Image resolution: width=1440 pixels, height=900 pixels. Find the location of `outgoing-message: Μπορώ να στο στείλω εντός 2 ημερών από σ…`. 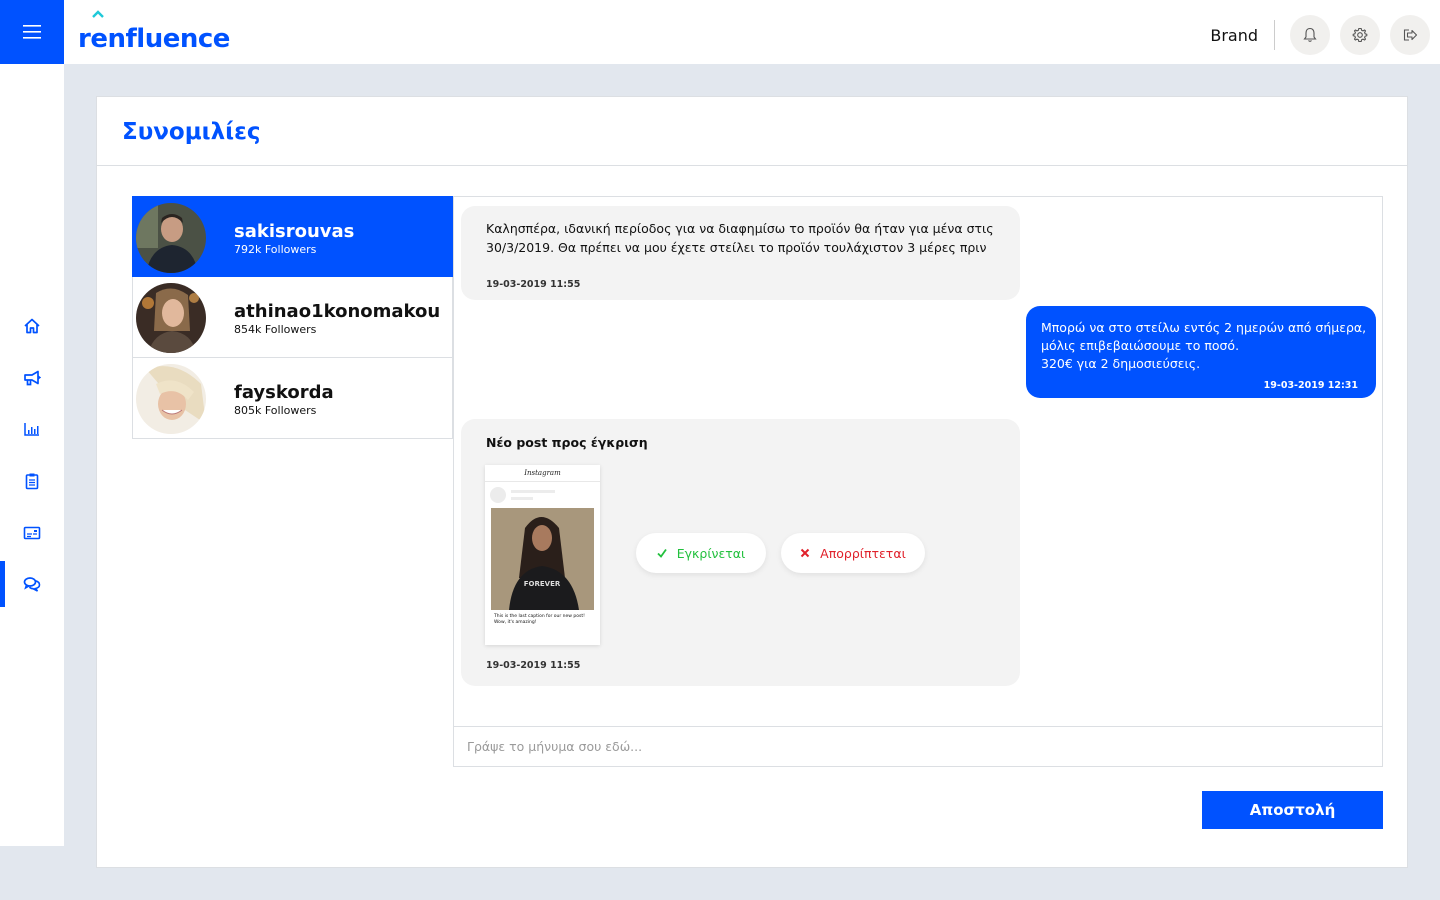

outgoing-message: Μπορώ να στο στείλω εντός 2 ημερών από σ… is located at coordinates (1201, 352).